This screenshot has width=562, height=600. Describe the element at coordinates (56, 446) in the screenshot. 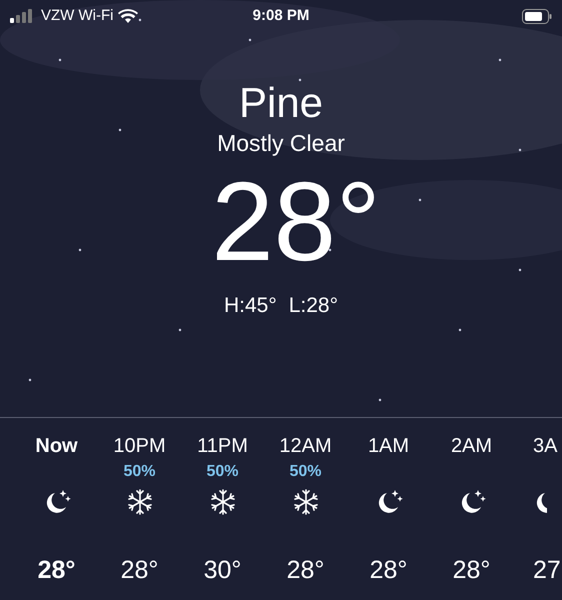

I see `hour-label: Now` at that location.